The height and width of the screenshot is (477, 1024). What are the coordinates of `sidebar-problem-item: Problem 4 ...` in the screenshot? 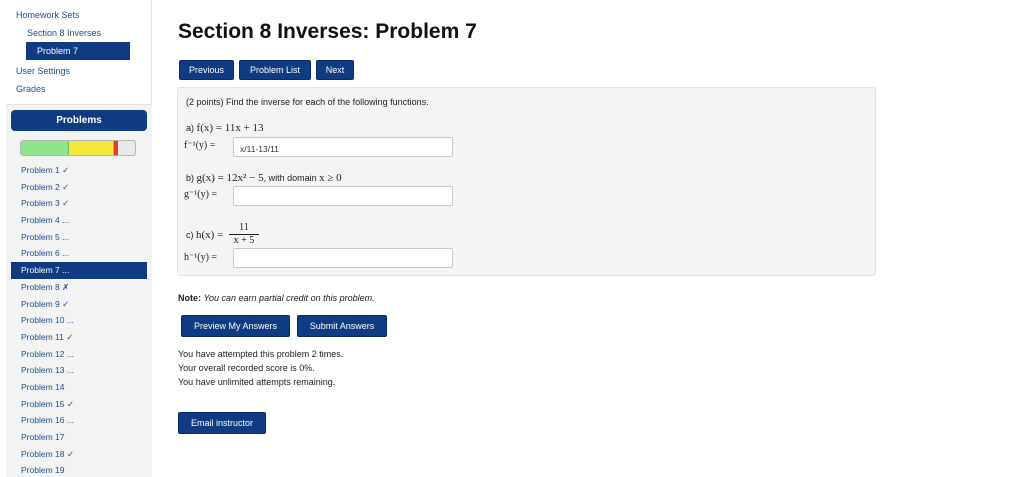 It's located at (79, 220).